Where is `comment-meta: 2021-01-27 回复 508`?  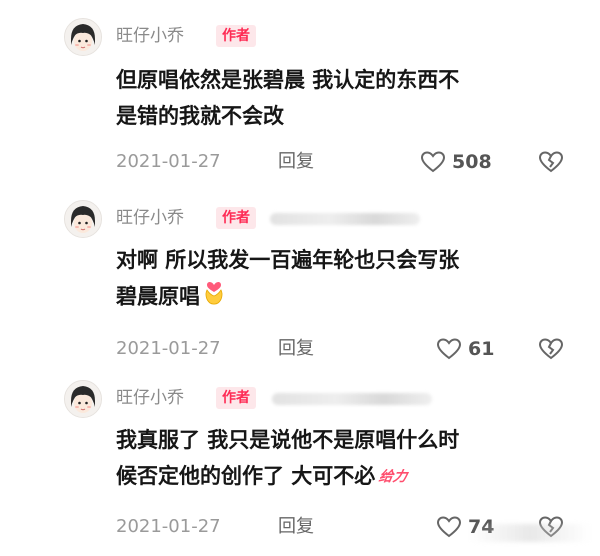
comment-meta: 2021-01-27 回复 508 is located at coordinates (346, 162).